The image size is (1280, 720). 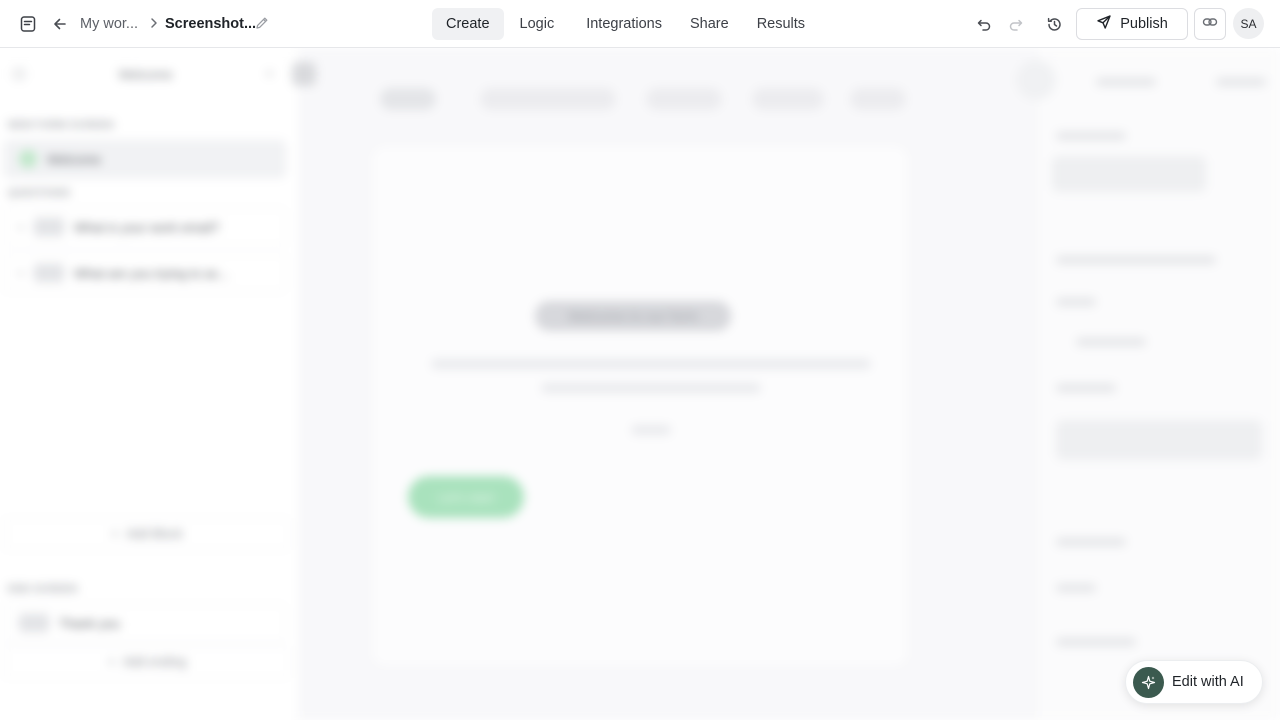 What do you see at coordinates (1054, 24) in the screenshot?
I see `history-icon` at bounding box center [1054, 24].